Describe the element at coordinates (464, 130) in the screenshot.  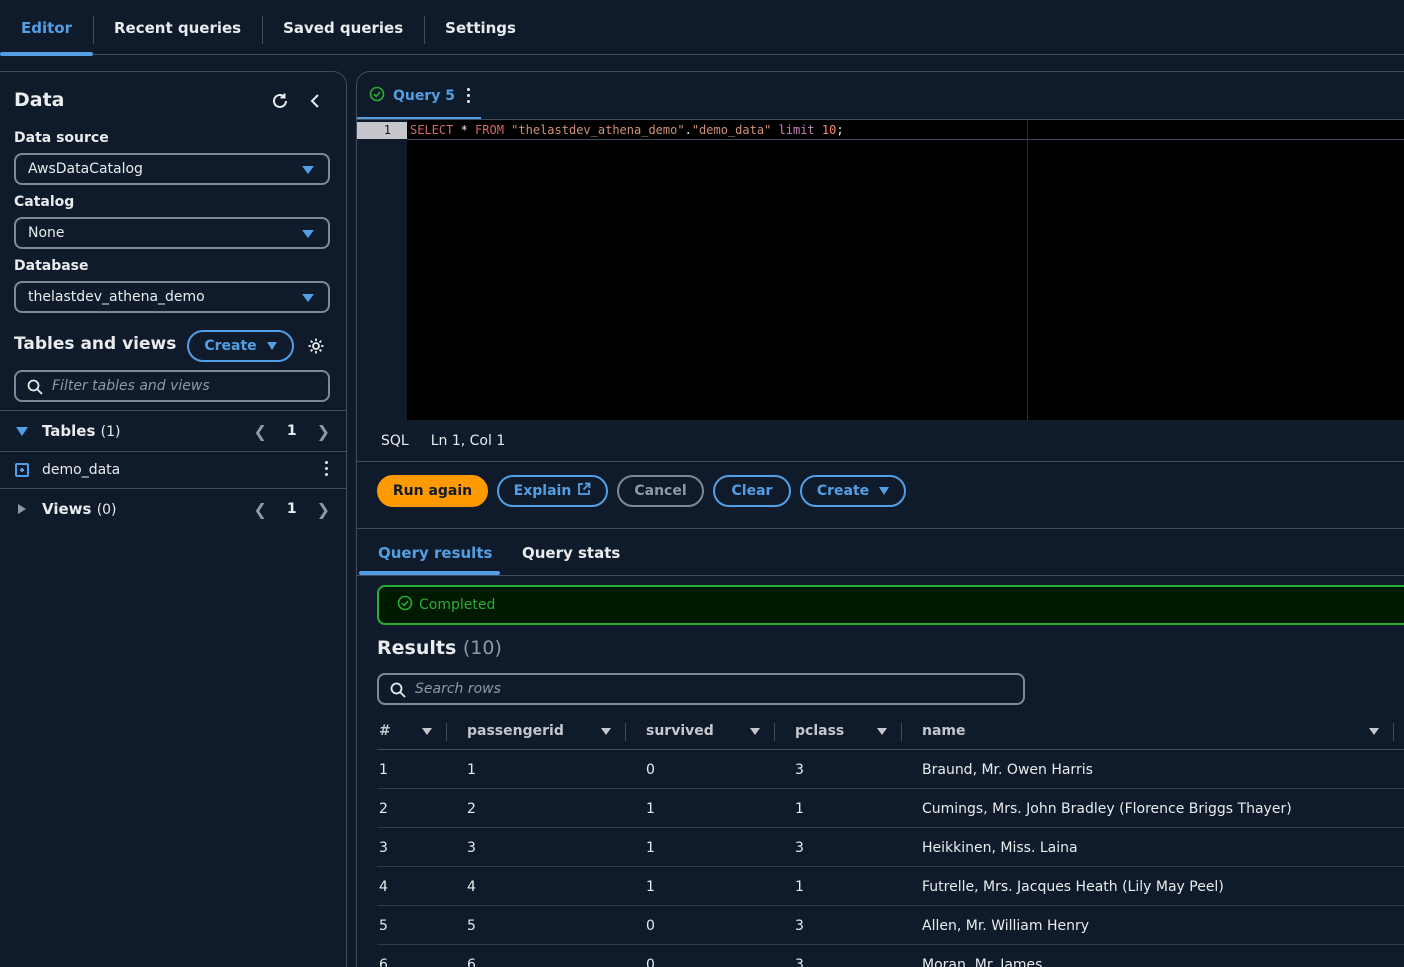
I see `sql-token: *` at that location.